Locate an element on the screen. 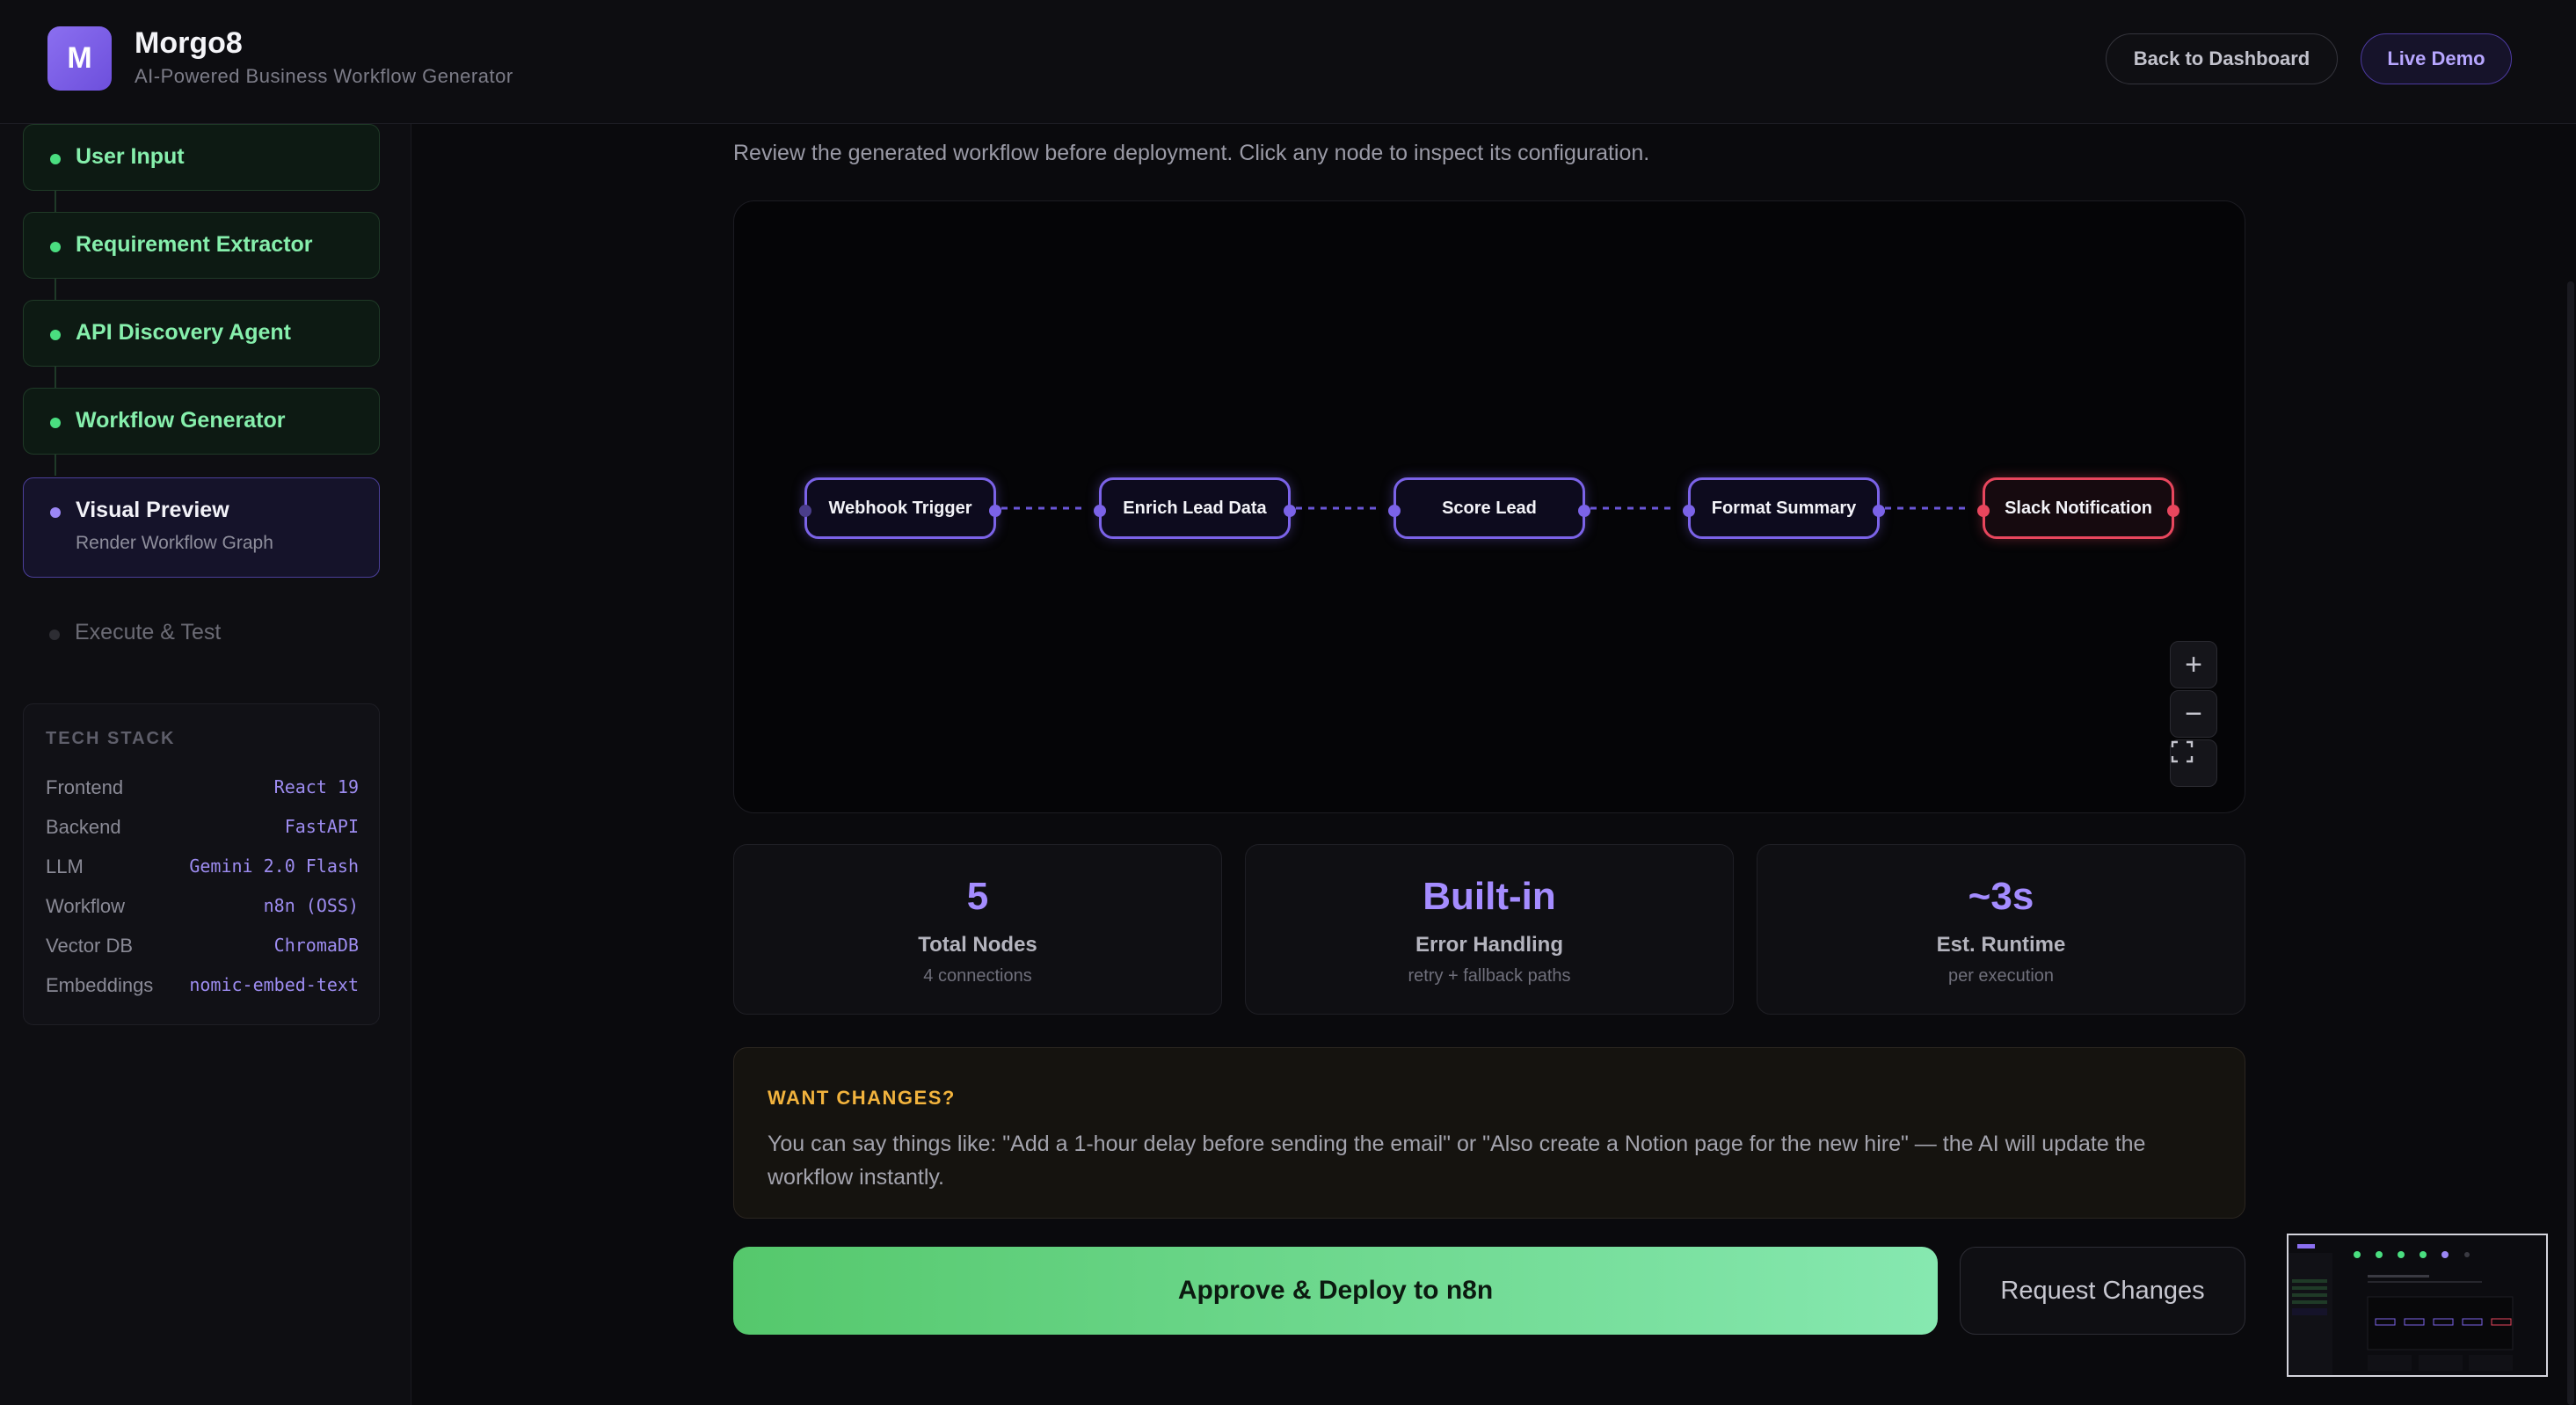  stat-card-total-nodes: 5 Total Nodes 4 connections is located at coordinates (977, 929).